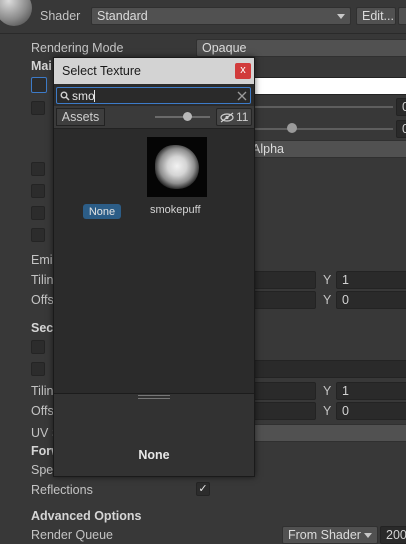 The image size is (406, 544). I want to click on tiling-y-label-1: Y, so click(327, 280).